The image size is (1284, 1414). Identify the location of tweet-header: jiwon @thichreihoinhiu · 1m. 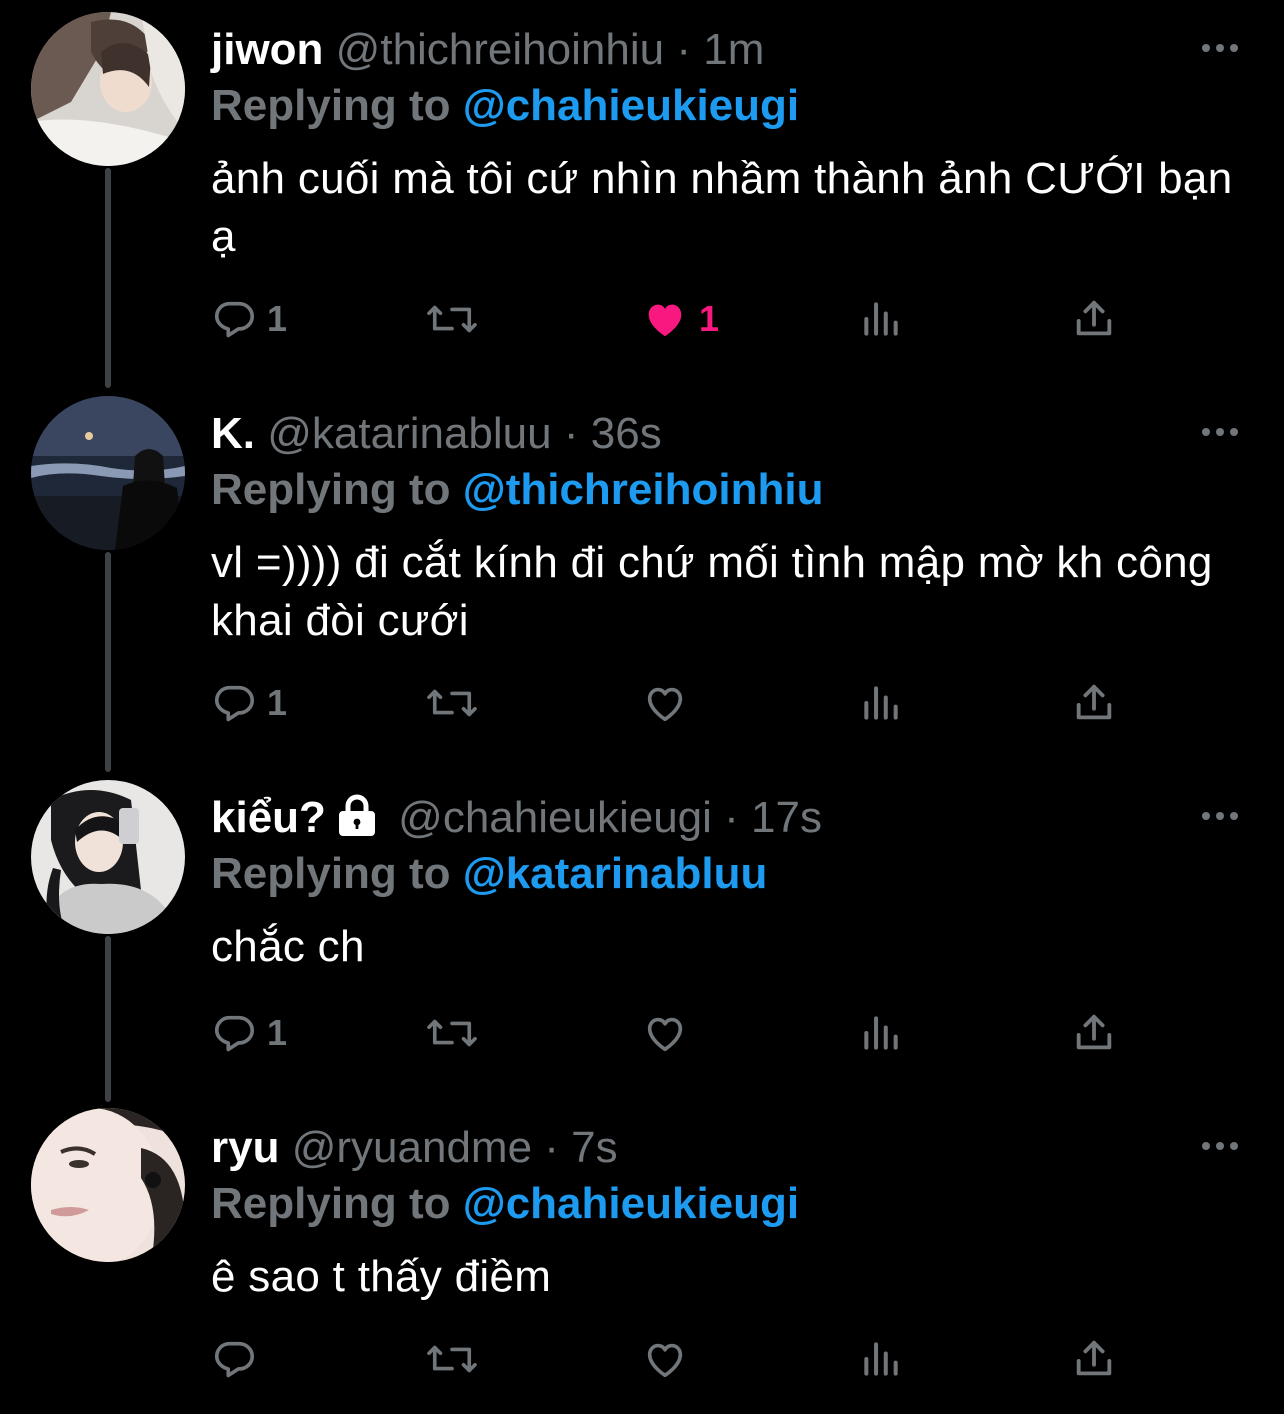
(487, 50).